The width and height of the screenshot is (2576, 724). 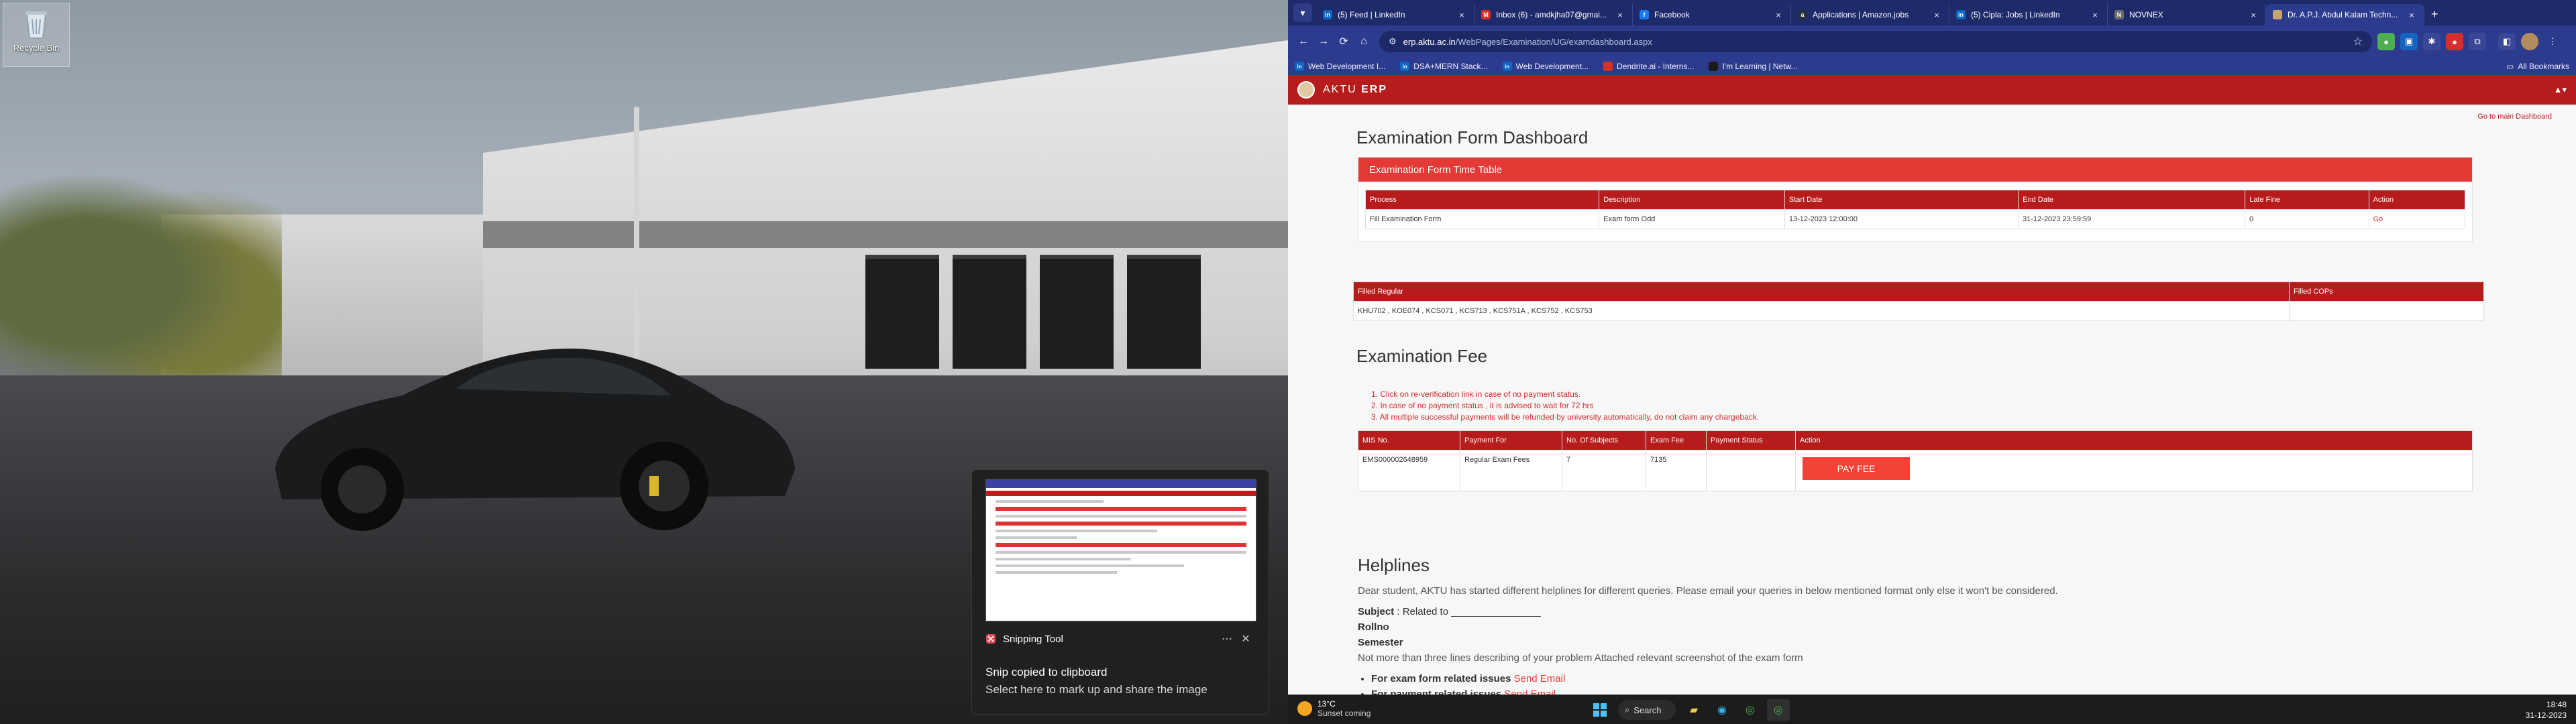 I want to click on tab-label: Facebook, so click(x=1672, y=14).